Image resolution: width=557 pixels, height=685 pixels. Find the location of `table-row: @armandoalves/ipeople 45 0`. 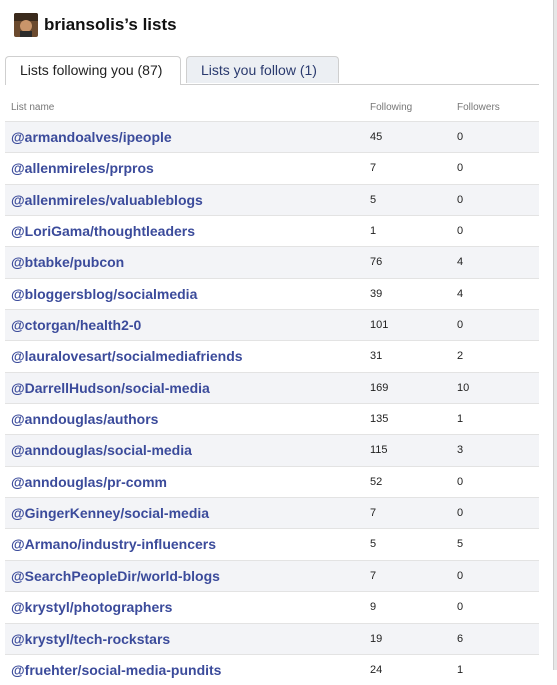

table-row: @armandoalves/ipeople 45 0 is located at coordinates (272, 137).